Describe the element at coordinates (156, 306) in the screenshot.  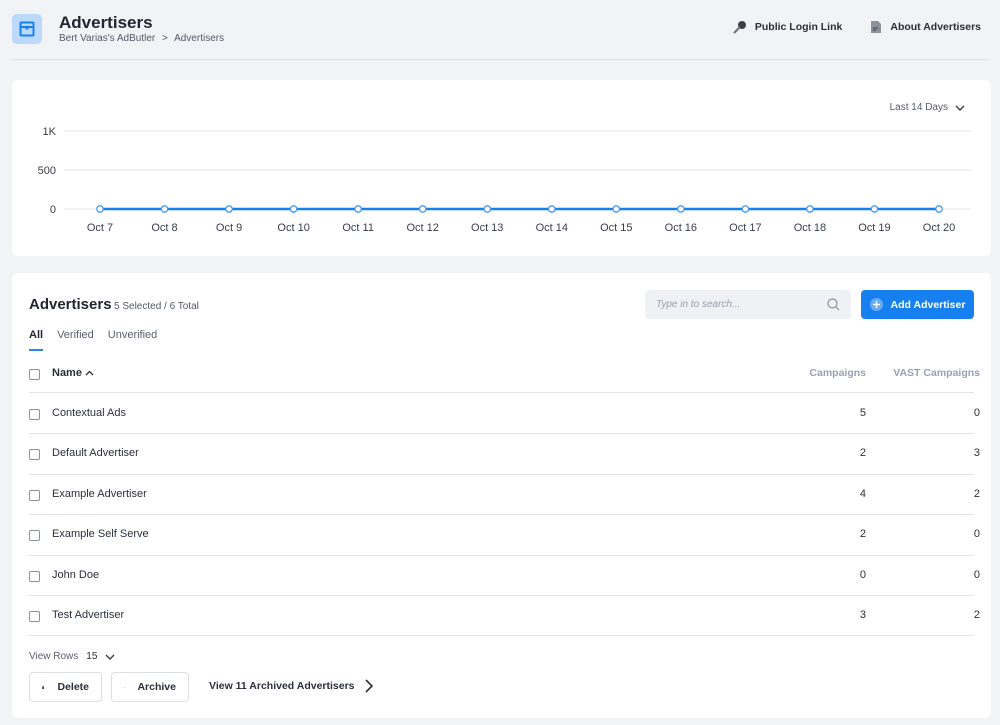
I see `selection-count: 5 Selected / 6 Total` at that location.